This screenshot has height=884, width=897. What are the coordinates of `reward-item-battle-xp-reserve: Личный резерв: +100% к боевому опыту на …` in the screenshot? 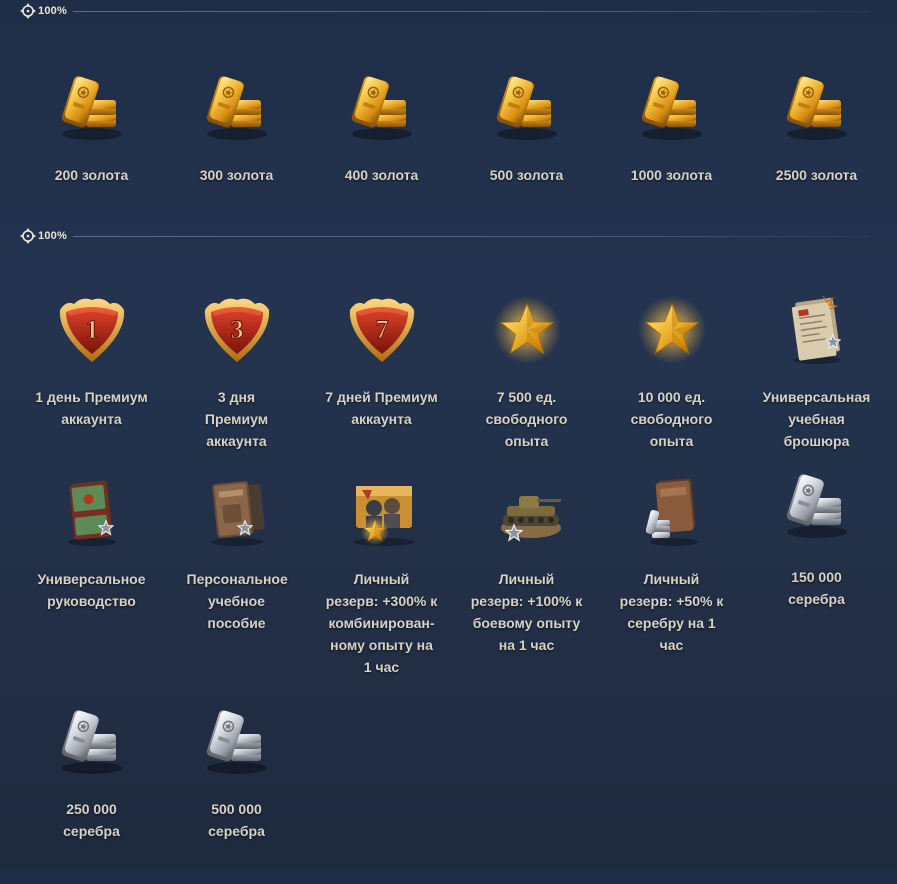 It's located at (526, 587).